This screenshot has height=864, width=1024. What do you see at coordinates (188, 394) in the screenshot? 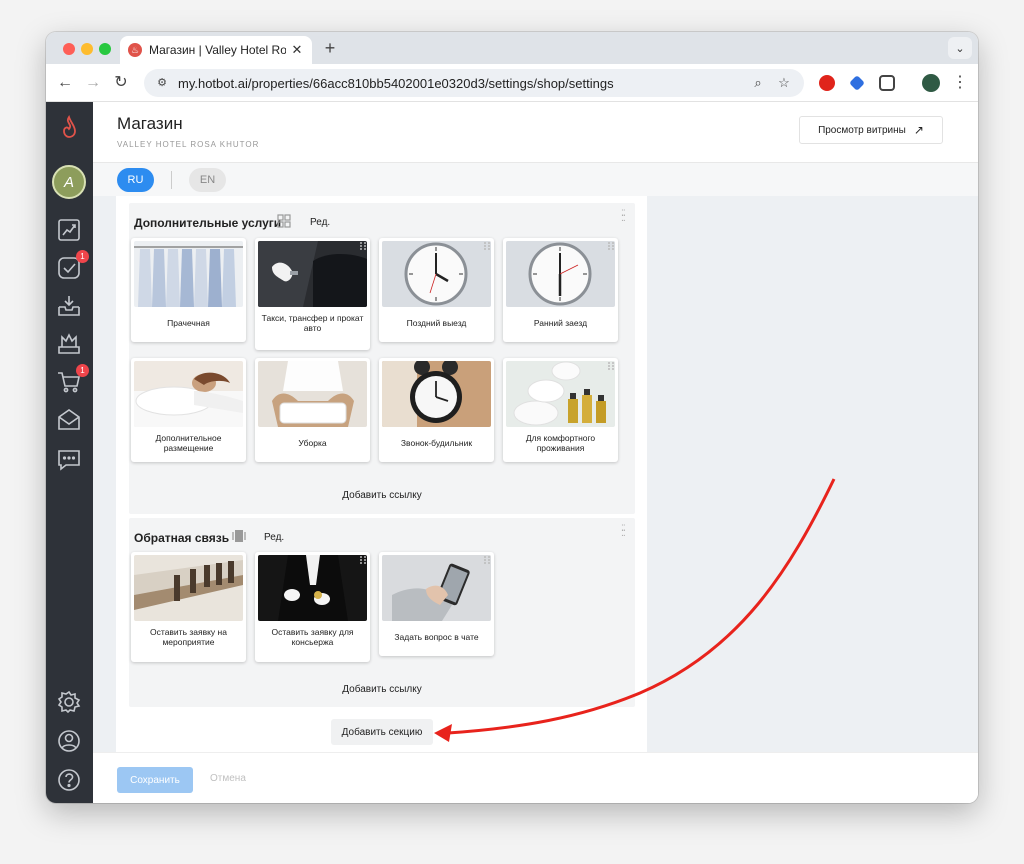
I see `sleeping-woman-image` at bounding box center [188, 394].